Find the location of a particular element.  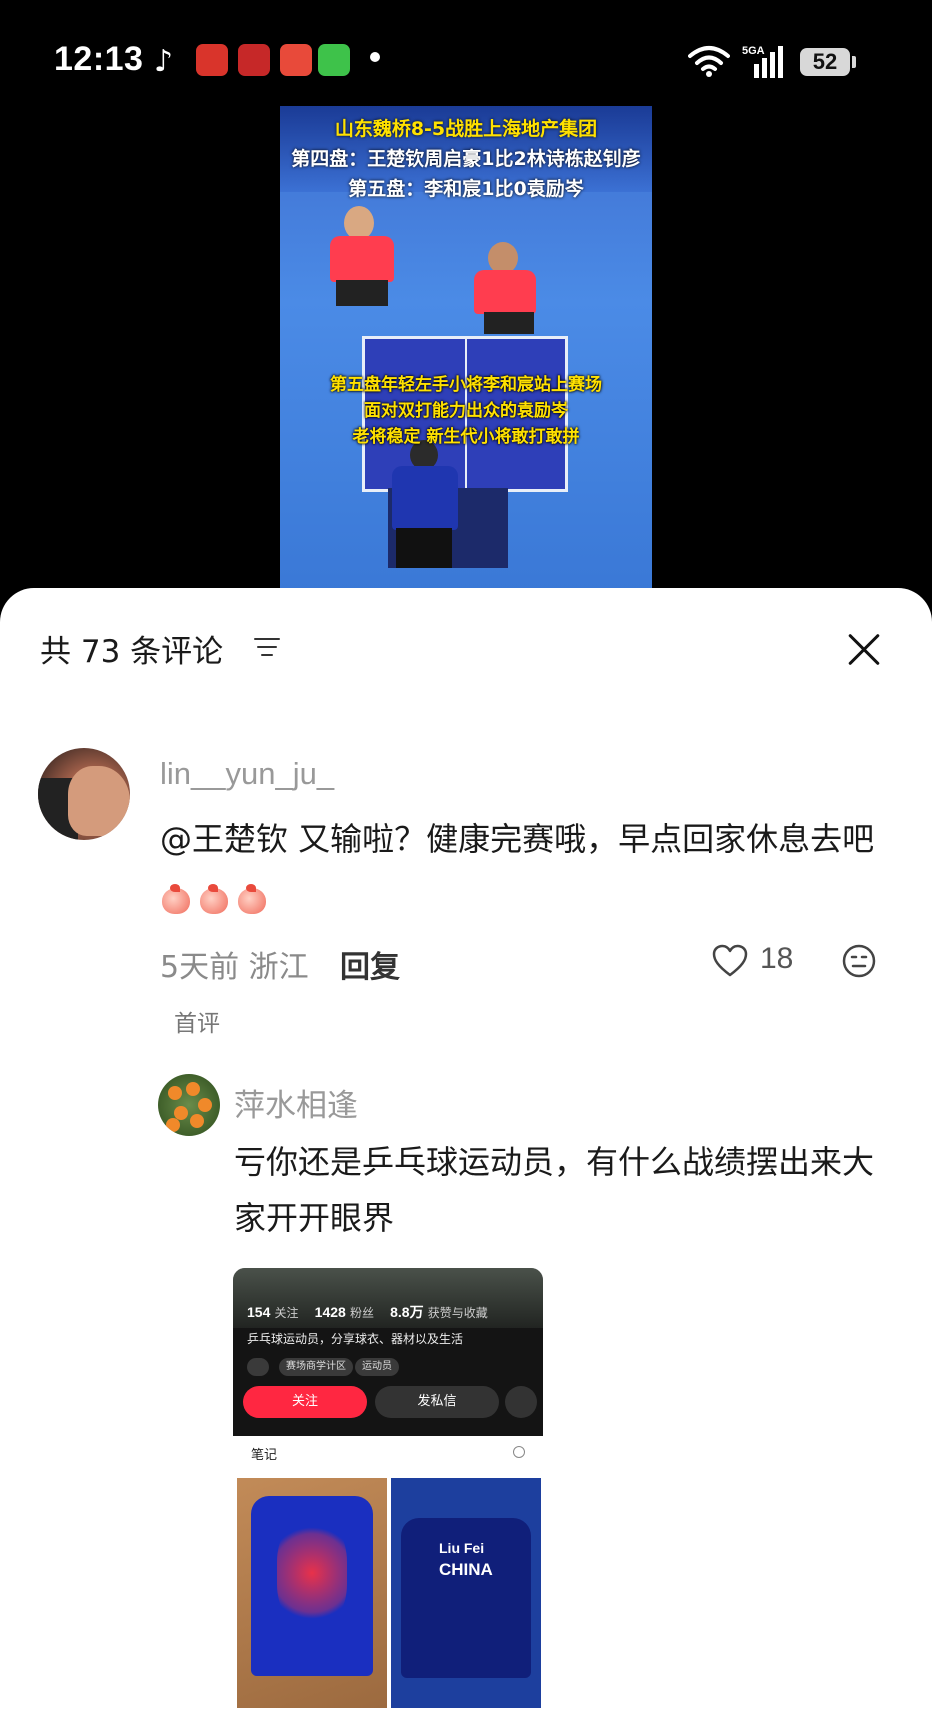

jersey-photo is located at coordinates (312, 1593).